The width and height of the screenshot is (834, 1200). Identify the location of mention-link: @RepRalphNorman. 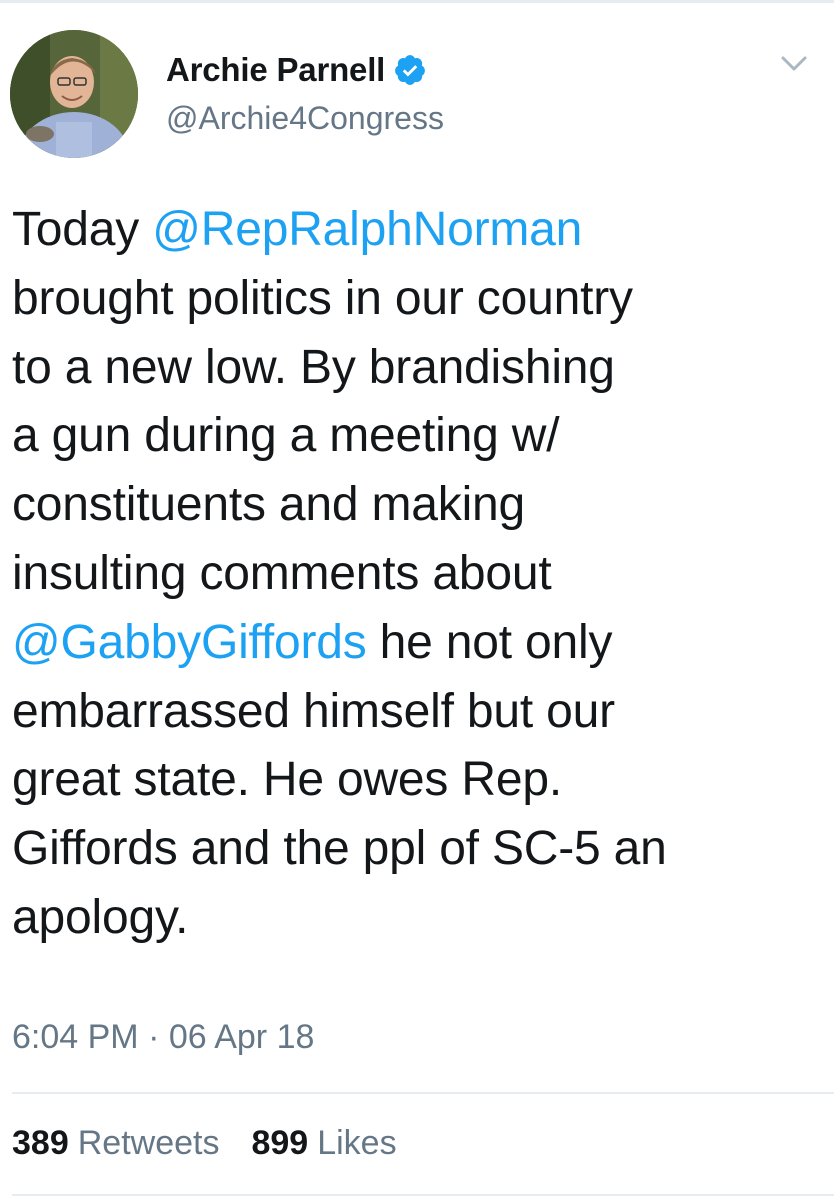
(367, 229).